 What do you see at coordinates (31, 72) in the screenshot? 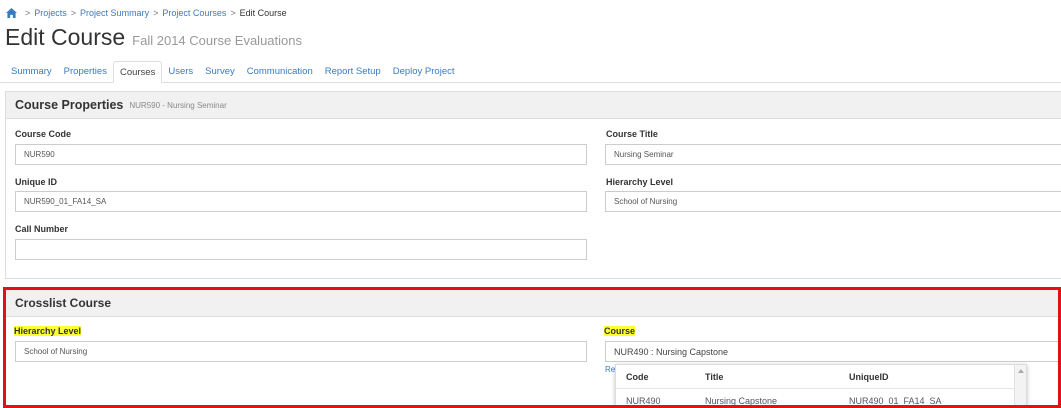
I see `tab-summary: Summary` at bounding box center [31, 72].